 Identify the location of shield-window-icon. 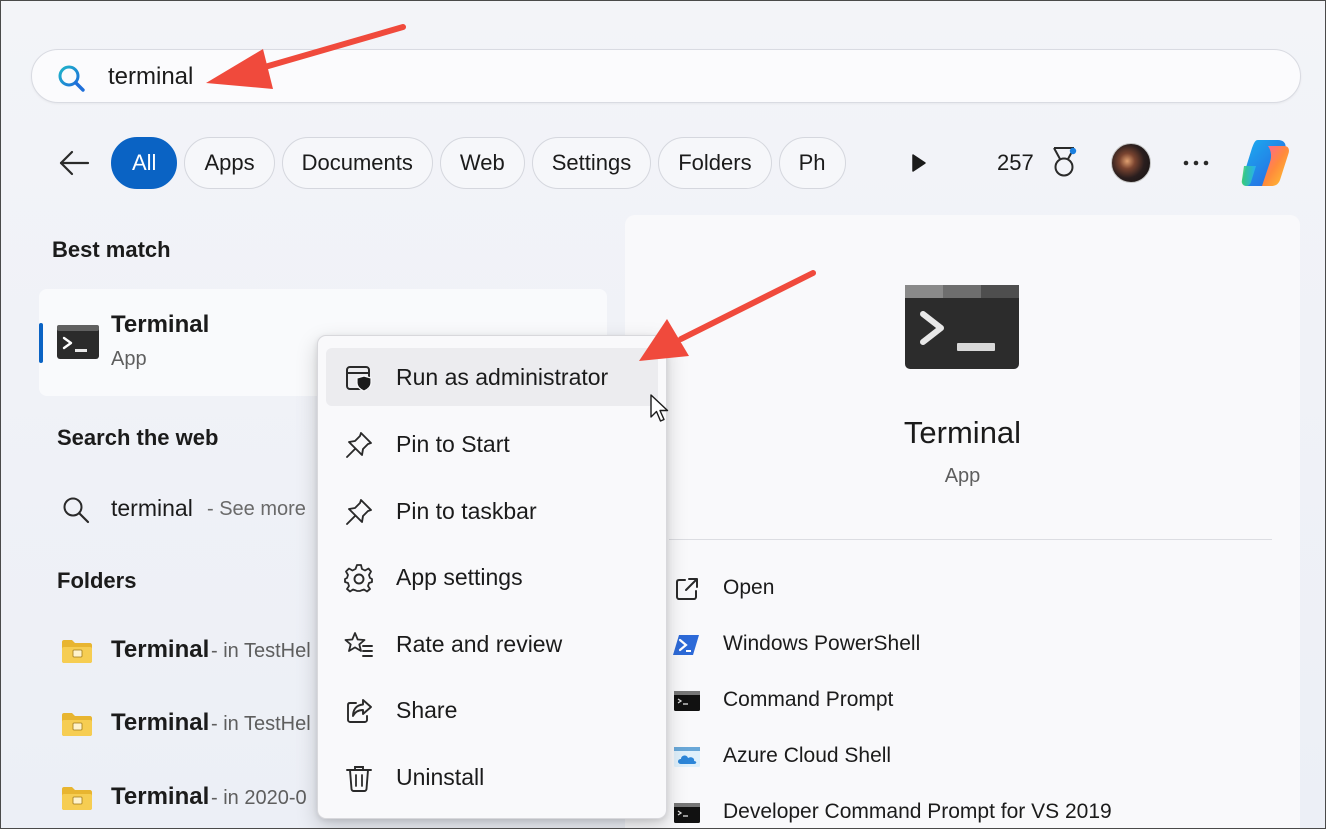
(359, 379).